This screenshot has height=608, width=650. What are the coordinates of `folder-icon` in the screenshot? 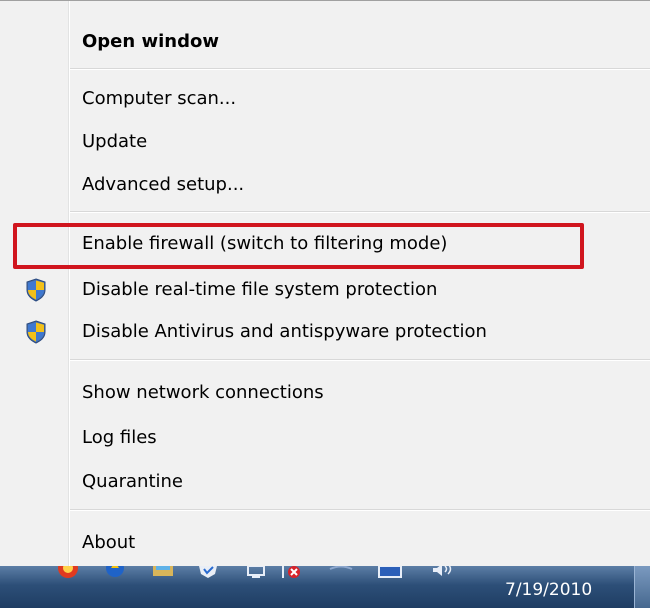 It's located at (163, 573).